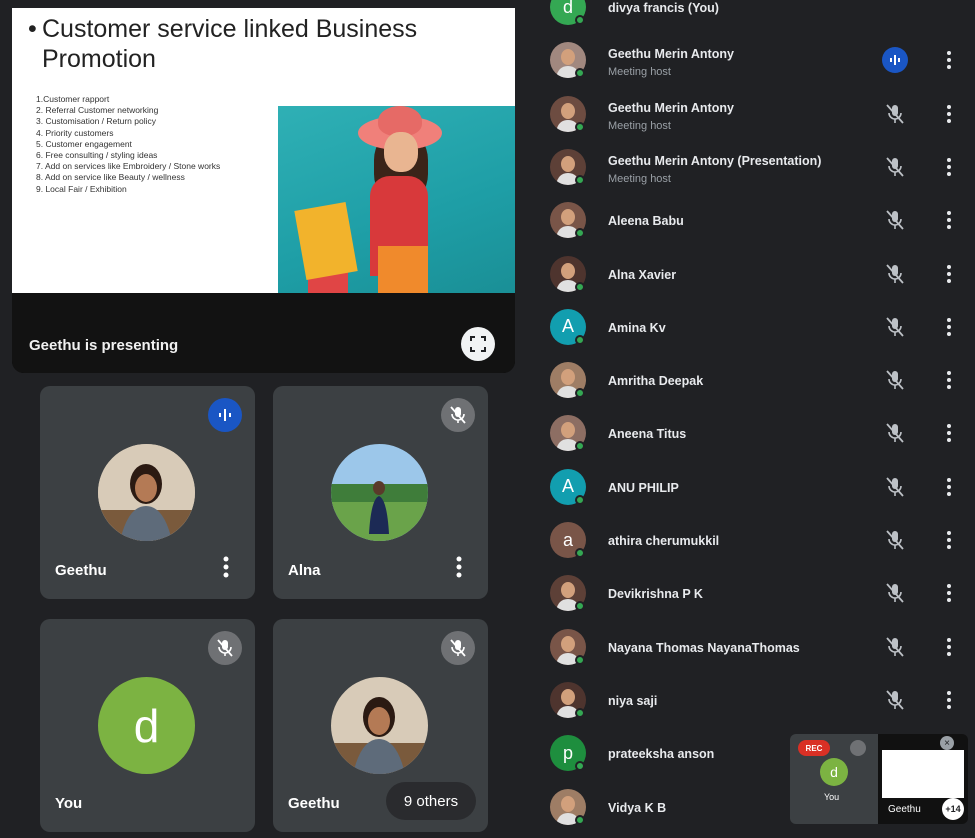  What do you see at coordinates (104, 345) in the screenshot?
I see `presenting-label: Geethu is presenting` at bounding box center [104, 345].